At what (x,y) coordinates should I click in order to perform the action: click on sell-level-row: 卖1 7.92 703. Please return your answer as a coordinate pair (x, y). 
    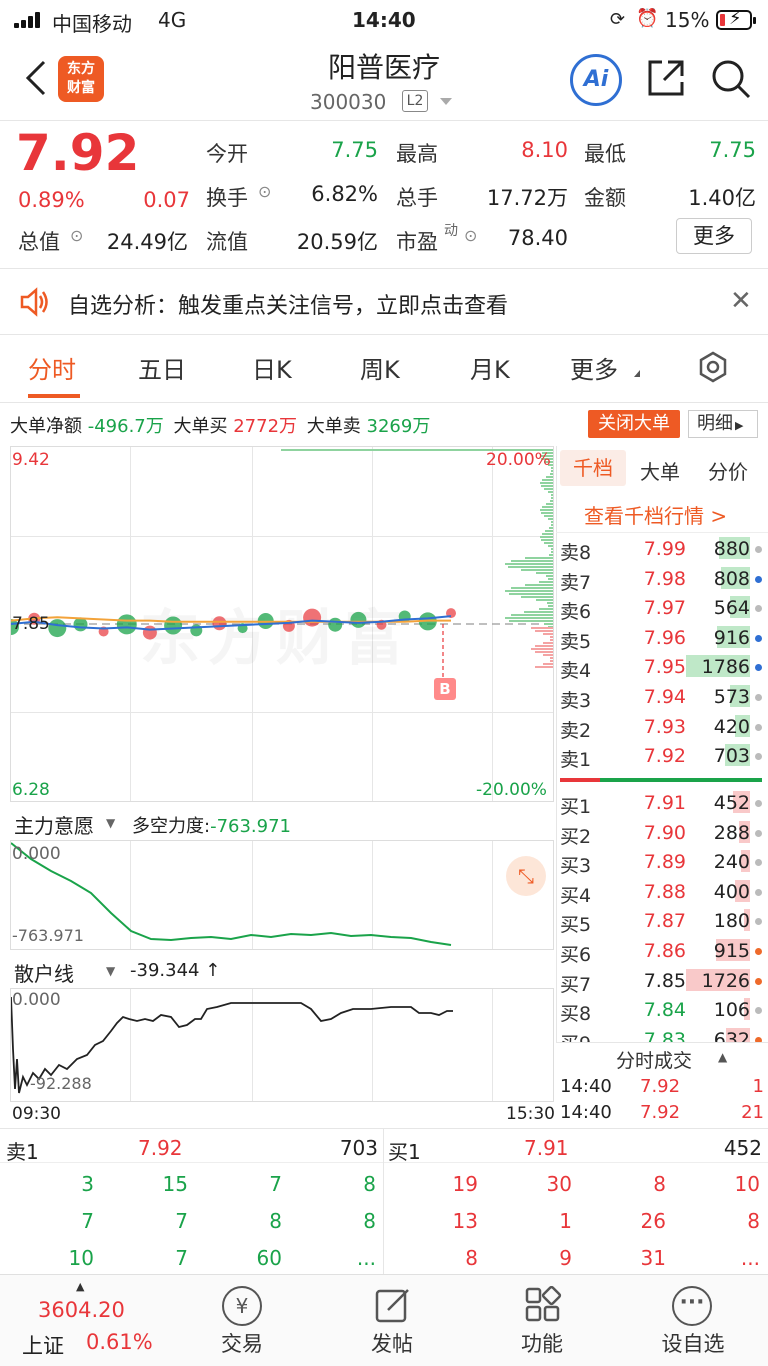
    Looking at the image, I should click on (662, 756).